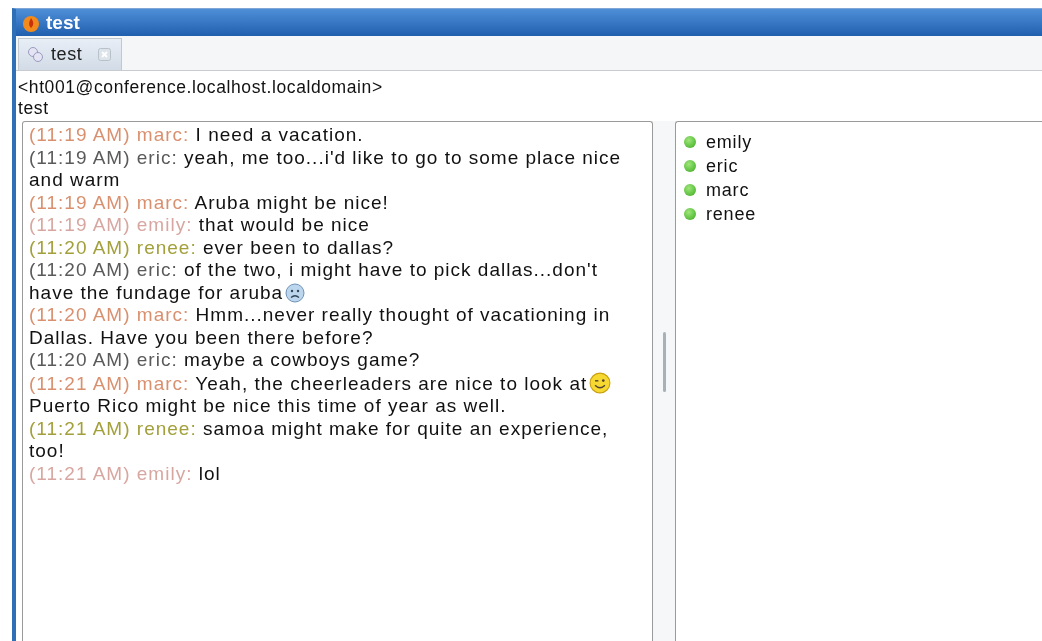 The image size is (1042, 641). Describe the element at coordinates (313, 269) in the screenshot. I see `chat-message: (11:20 AM) eric: of the two, i might have to pick dallas...don't` at that location.